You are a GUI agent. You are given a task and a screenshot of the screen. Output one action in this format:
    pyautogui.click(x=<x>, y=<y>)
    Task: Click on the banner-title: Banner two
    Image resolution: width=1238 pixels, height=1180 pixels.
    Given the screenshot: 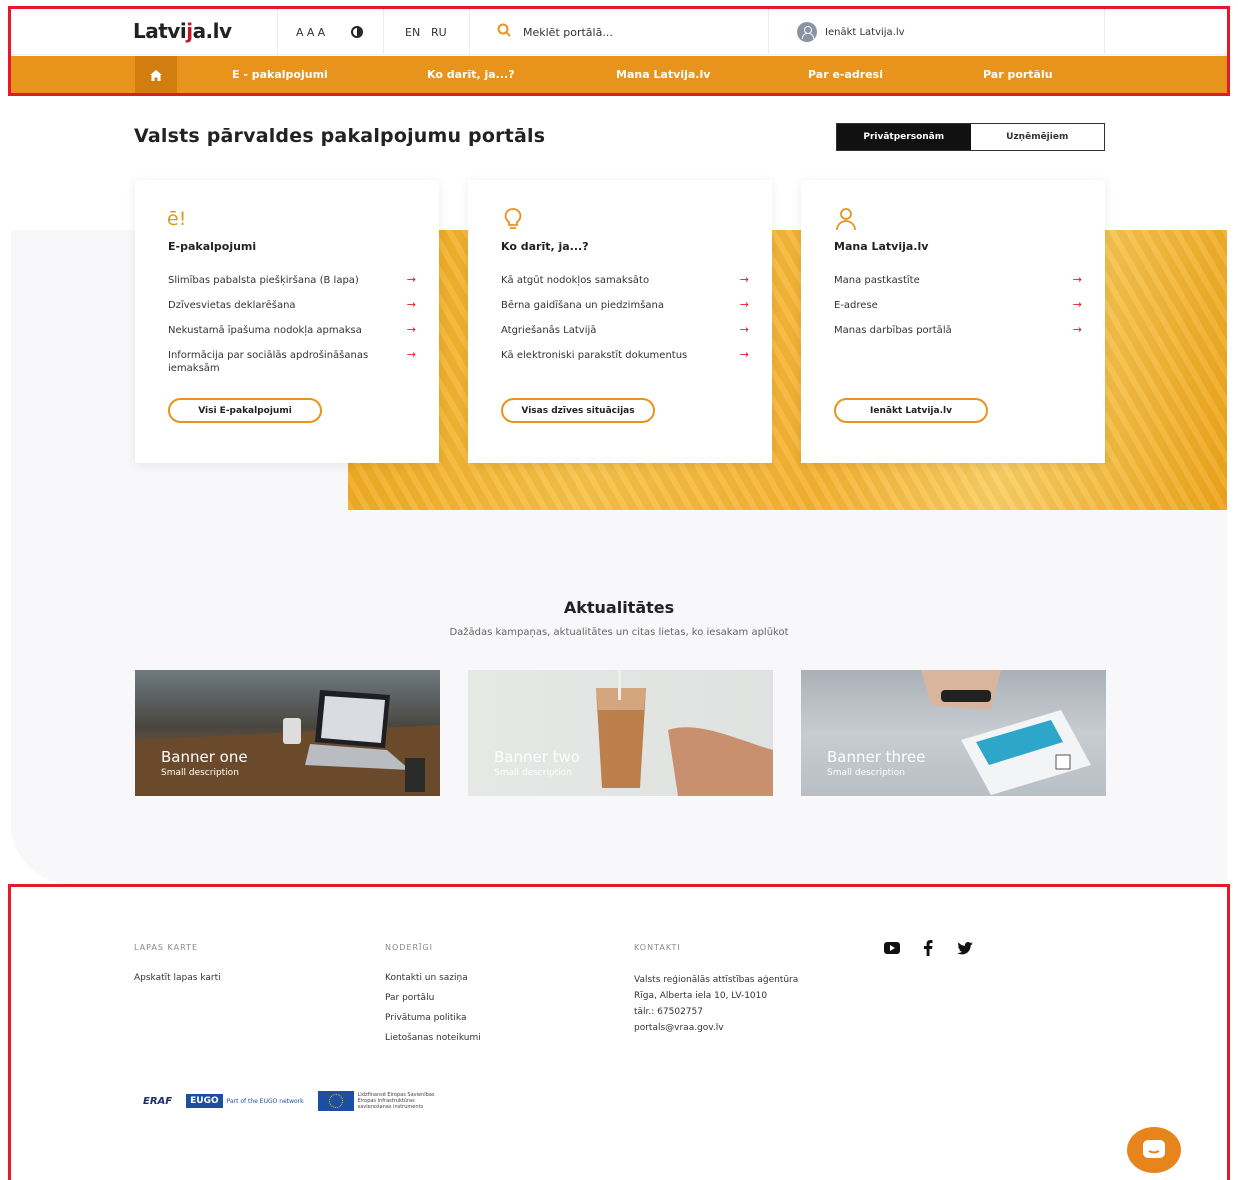 What is the action you would take?
    pyautogui.click(x=537, y=757)
    